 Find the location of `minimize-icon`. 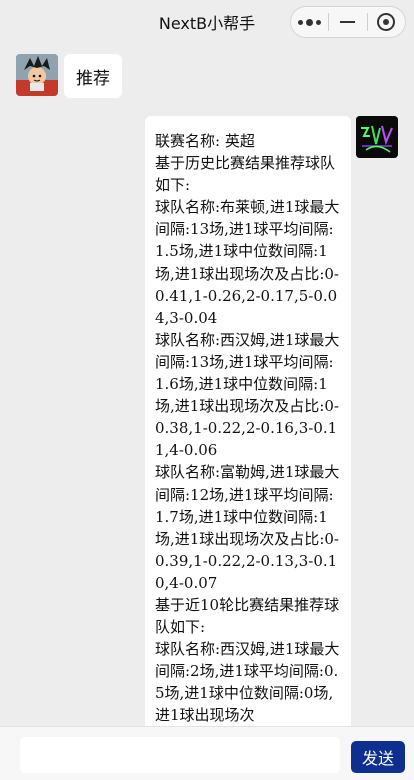

minimize-icon is located at coordinates (348, 22).